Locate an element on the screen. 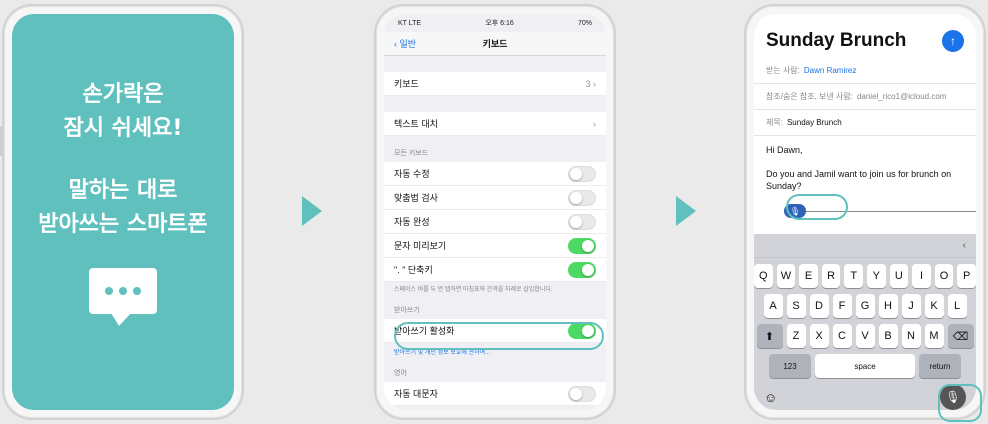 The image size is (988, 424). dictation-header: 받아쓰기 is located at coordinates (407, 310).